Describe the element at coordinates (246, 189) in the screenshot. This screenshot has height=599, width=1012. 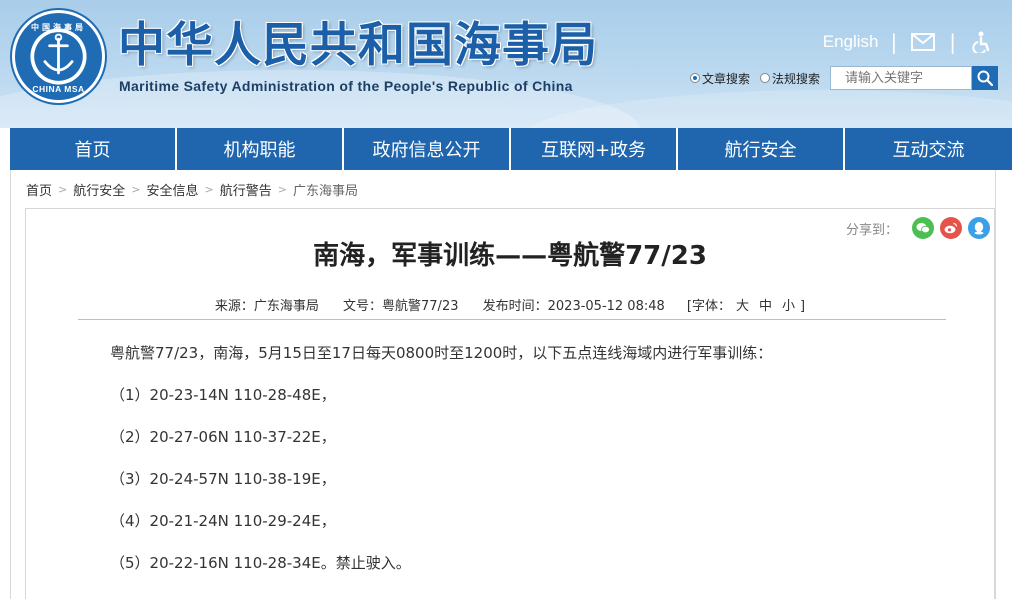
I see `breadcrumb-item-nav-warning: 航行警告` at that location.